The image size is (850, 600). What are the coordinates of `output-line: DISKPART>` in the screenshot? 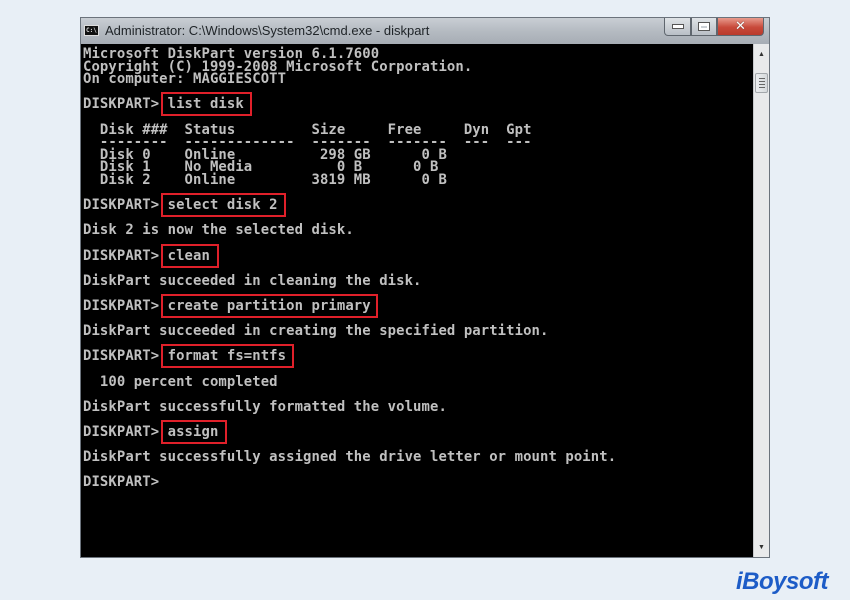 It's located at (121, 482).